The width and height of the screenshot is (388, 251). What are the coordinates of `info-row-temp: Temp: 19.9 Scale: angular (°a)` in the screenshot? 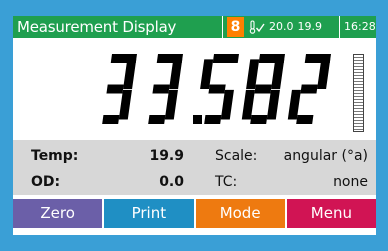 It's located at (194, 157).